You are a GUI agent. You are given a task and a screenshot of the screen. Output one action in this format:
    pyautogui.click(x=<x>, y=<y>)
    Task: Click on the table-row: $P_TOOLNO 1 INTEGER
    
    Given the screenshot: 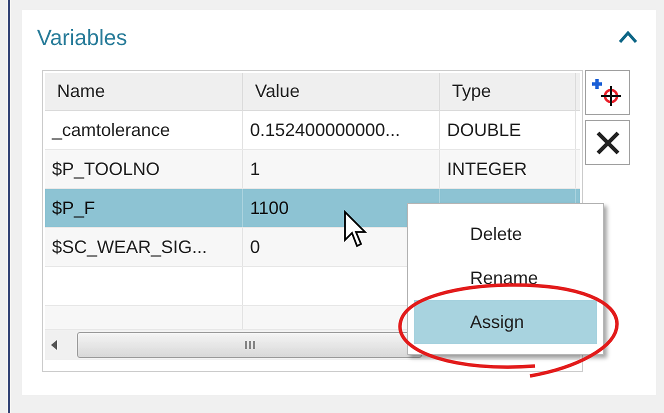 What is the action you would take?
    pyautogui.click(x=312, y=169)
    